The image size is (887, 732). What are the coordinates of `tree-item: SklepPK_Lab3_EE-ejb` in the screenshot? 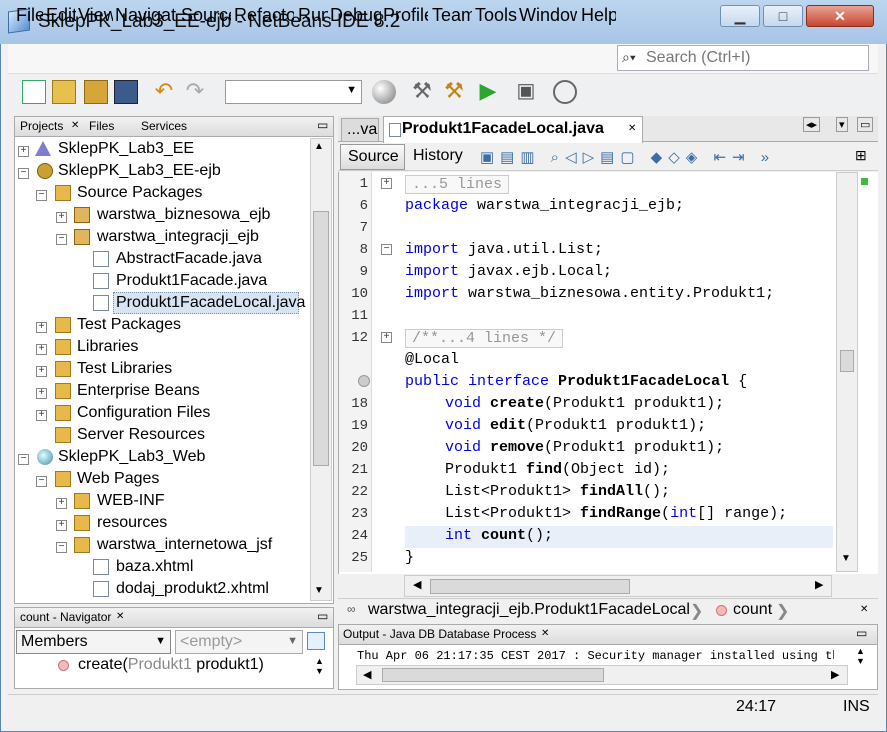 It's located at (139, 171).